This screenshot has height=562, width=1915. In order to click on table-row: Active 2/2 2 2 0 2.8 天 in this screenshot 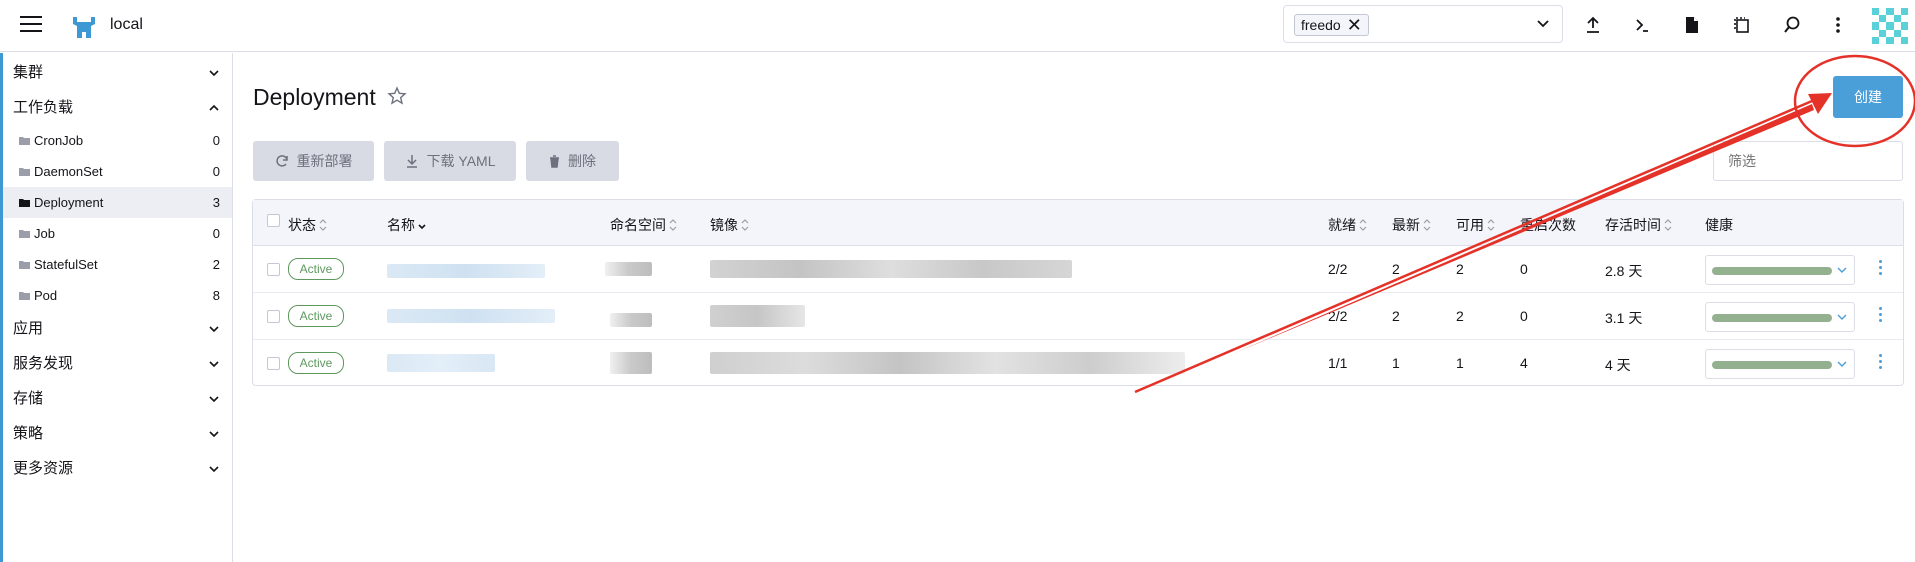, I will do `click(1078, 269)`.